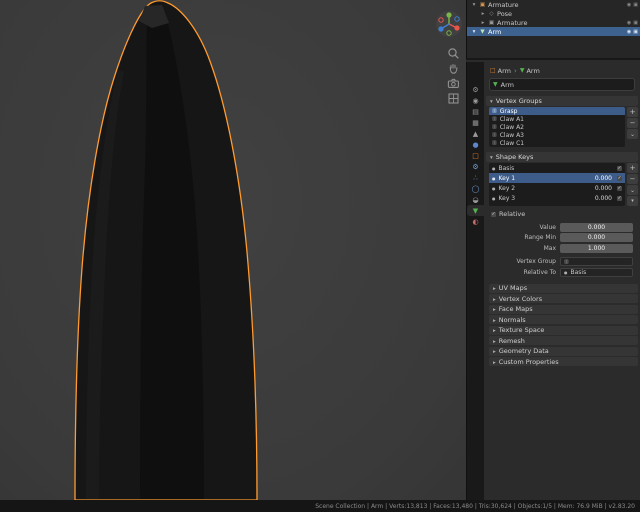  What do you see at coordinates (563, 330) in the screenshot?
I see `panel-texture-space: Texture Space` at bounding box center [563, 330].